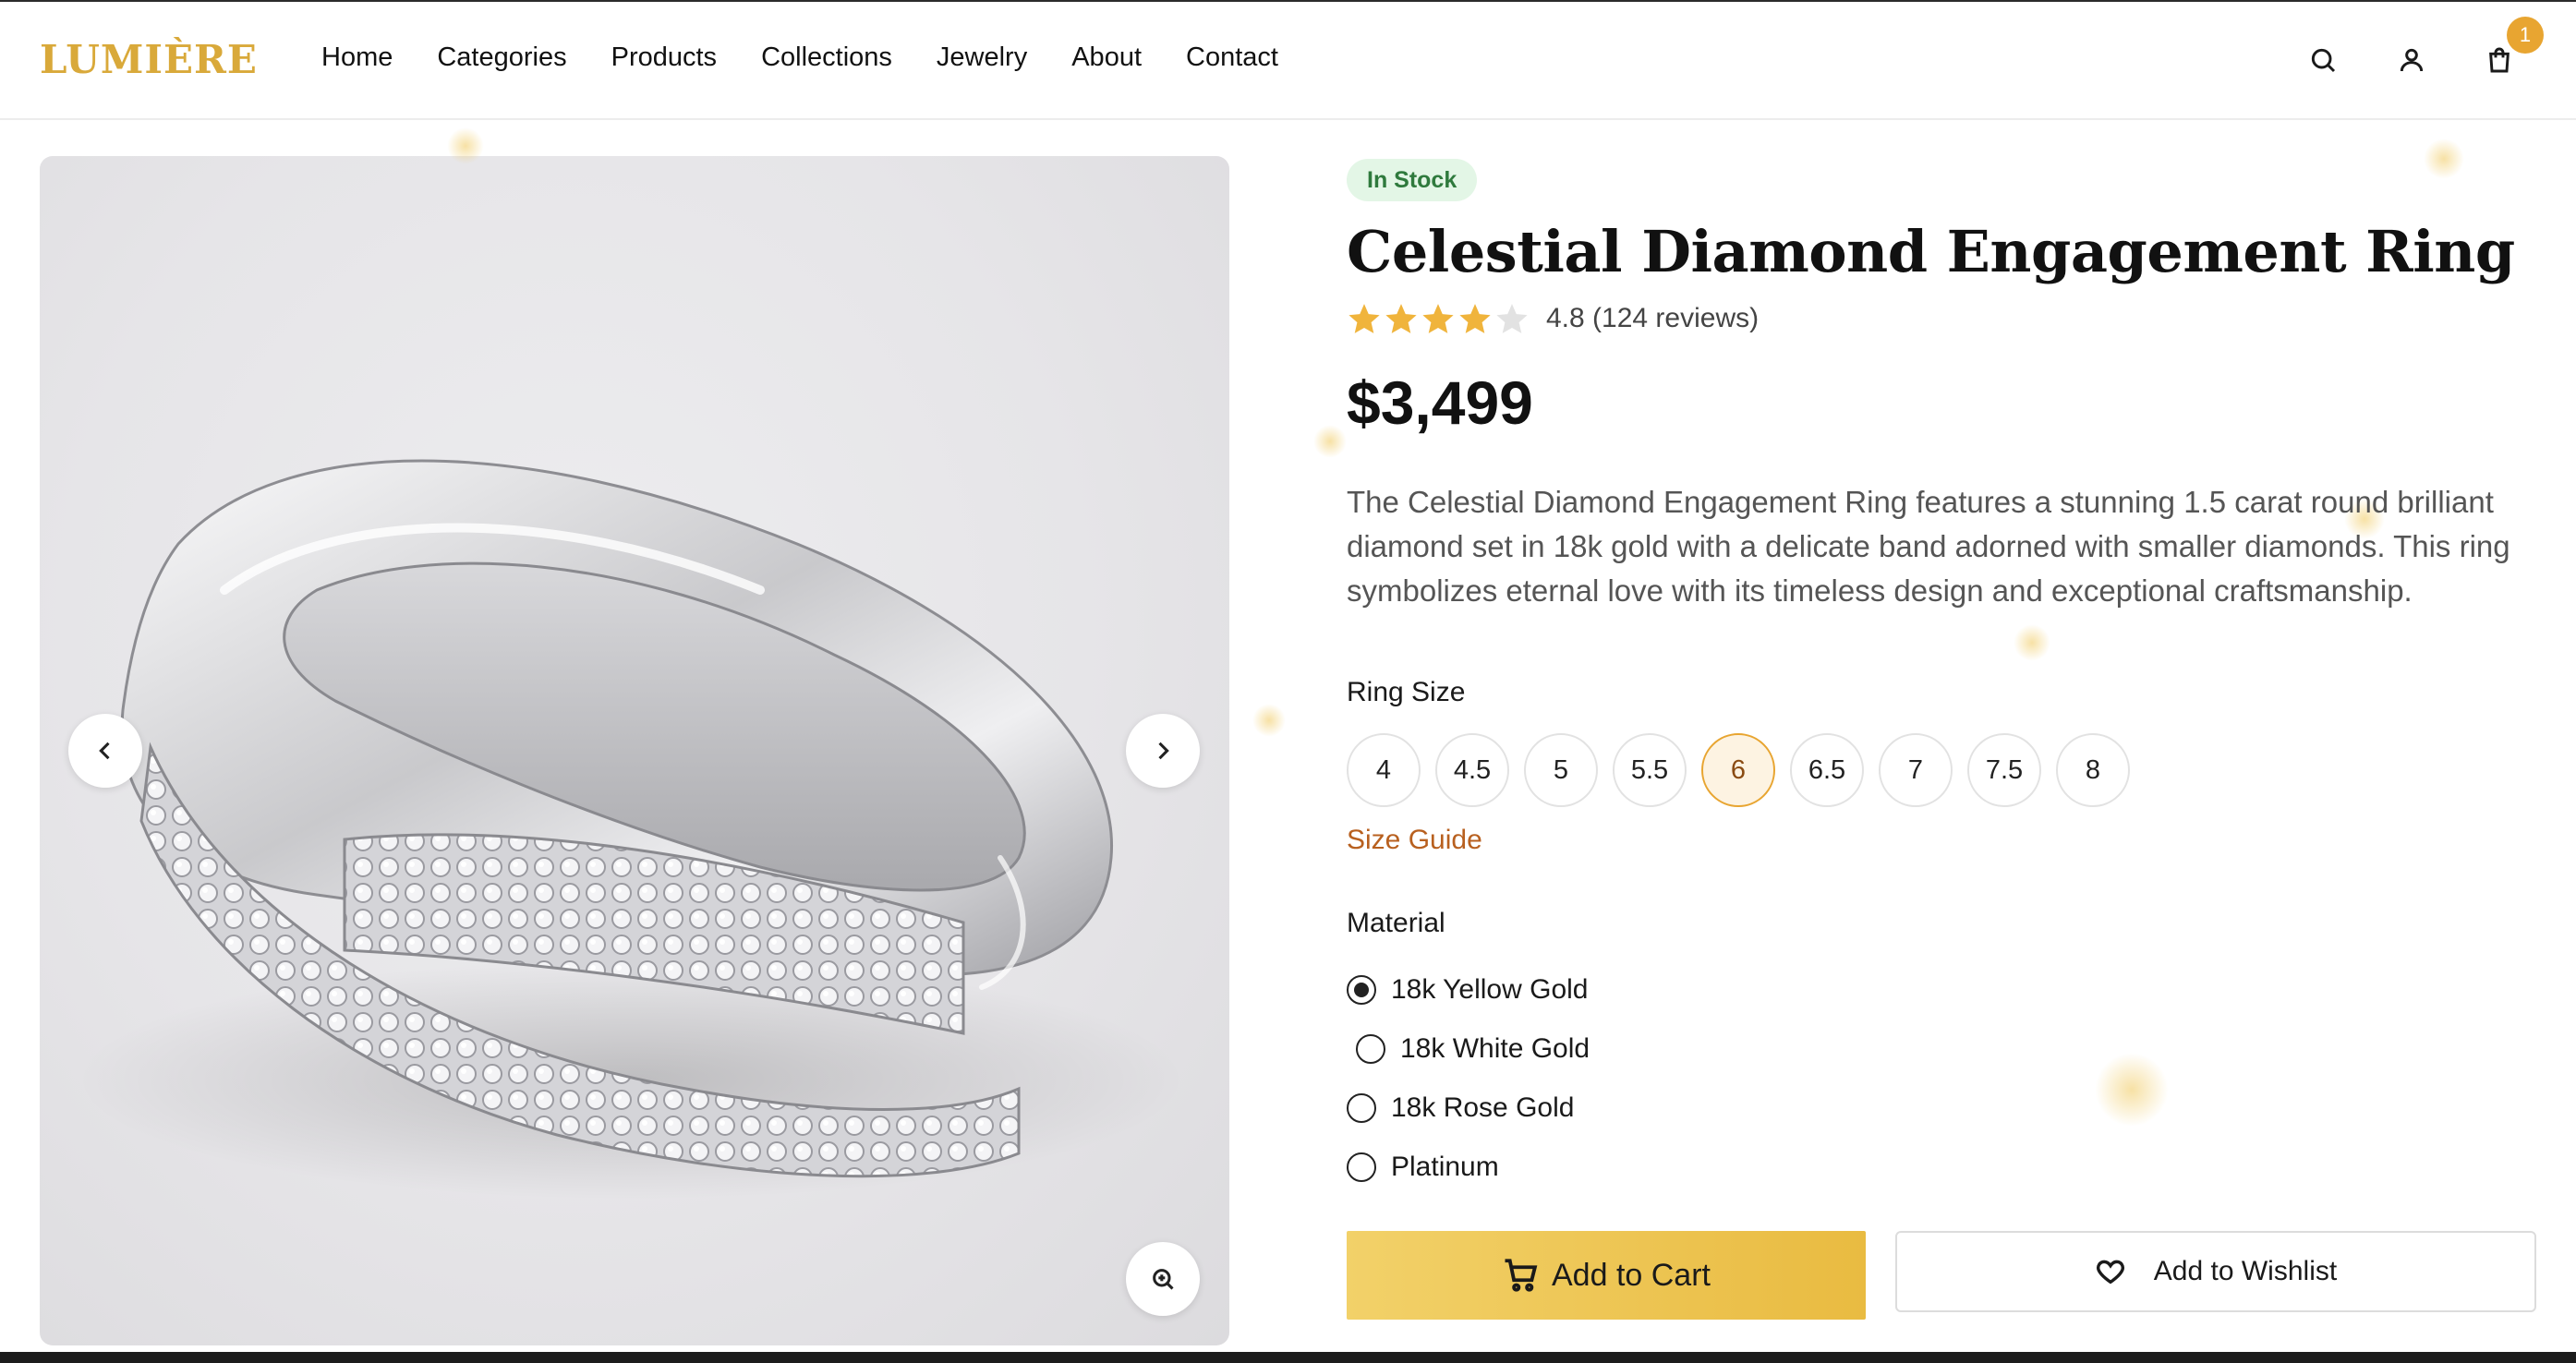 The image size is (2576, 1363). I want to click on add-to-cart-label: Add to Cart, so click(1631, 1275).